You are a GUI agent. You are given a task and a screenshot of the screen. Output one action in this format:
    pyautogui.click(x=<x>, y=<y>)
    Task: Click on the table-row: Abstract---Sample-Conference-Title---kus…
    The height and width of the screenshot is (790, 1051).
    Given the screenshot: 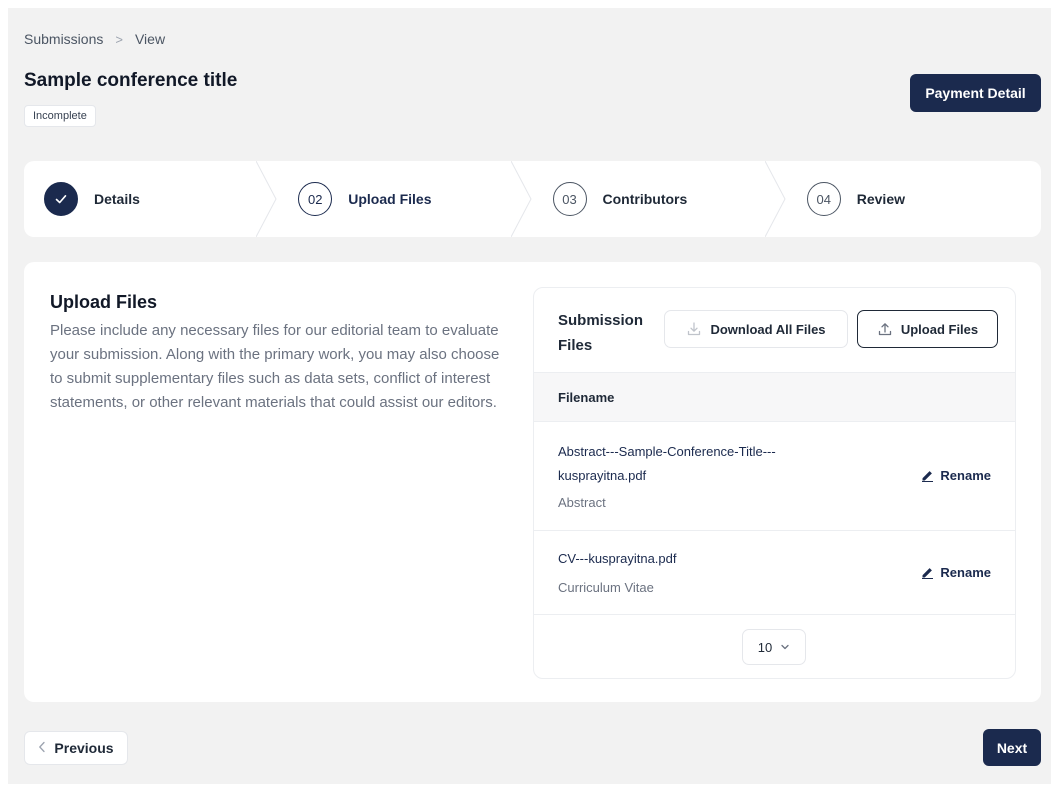 What is the action you would take?
    pyautogui.click(x=774, y=476)
    